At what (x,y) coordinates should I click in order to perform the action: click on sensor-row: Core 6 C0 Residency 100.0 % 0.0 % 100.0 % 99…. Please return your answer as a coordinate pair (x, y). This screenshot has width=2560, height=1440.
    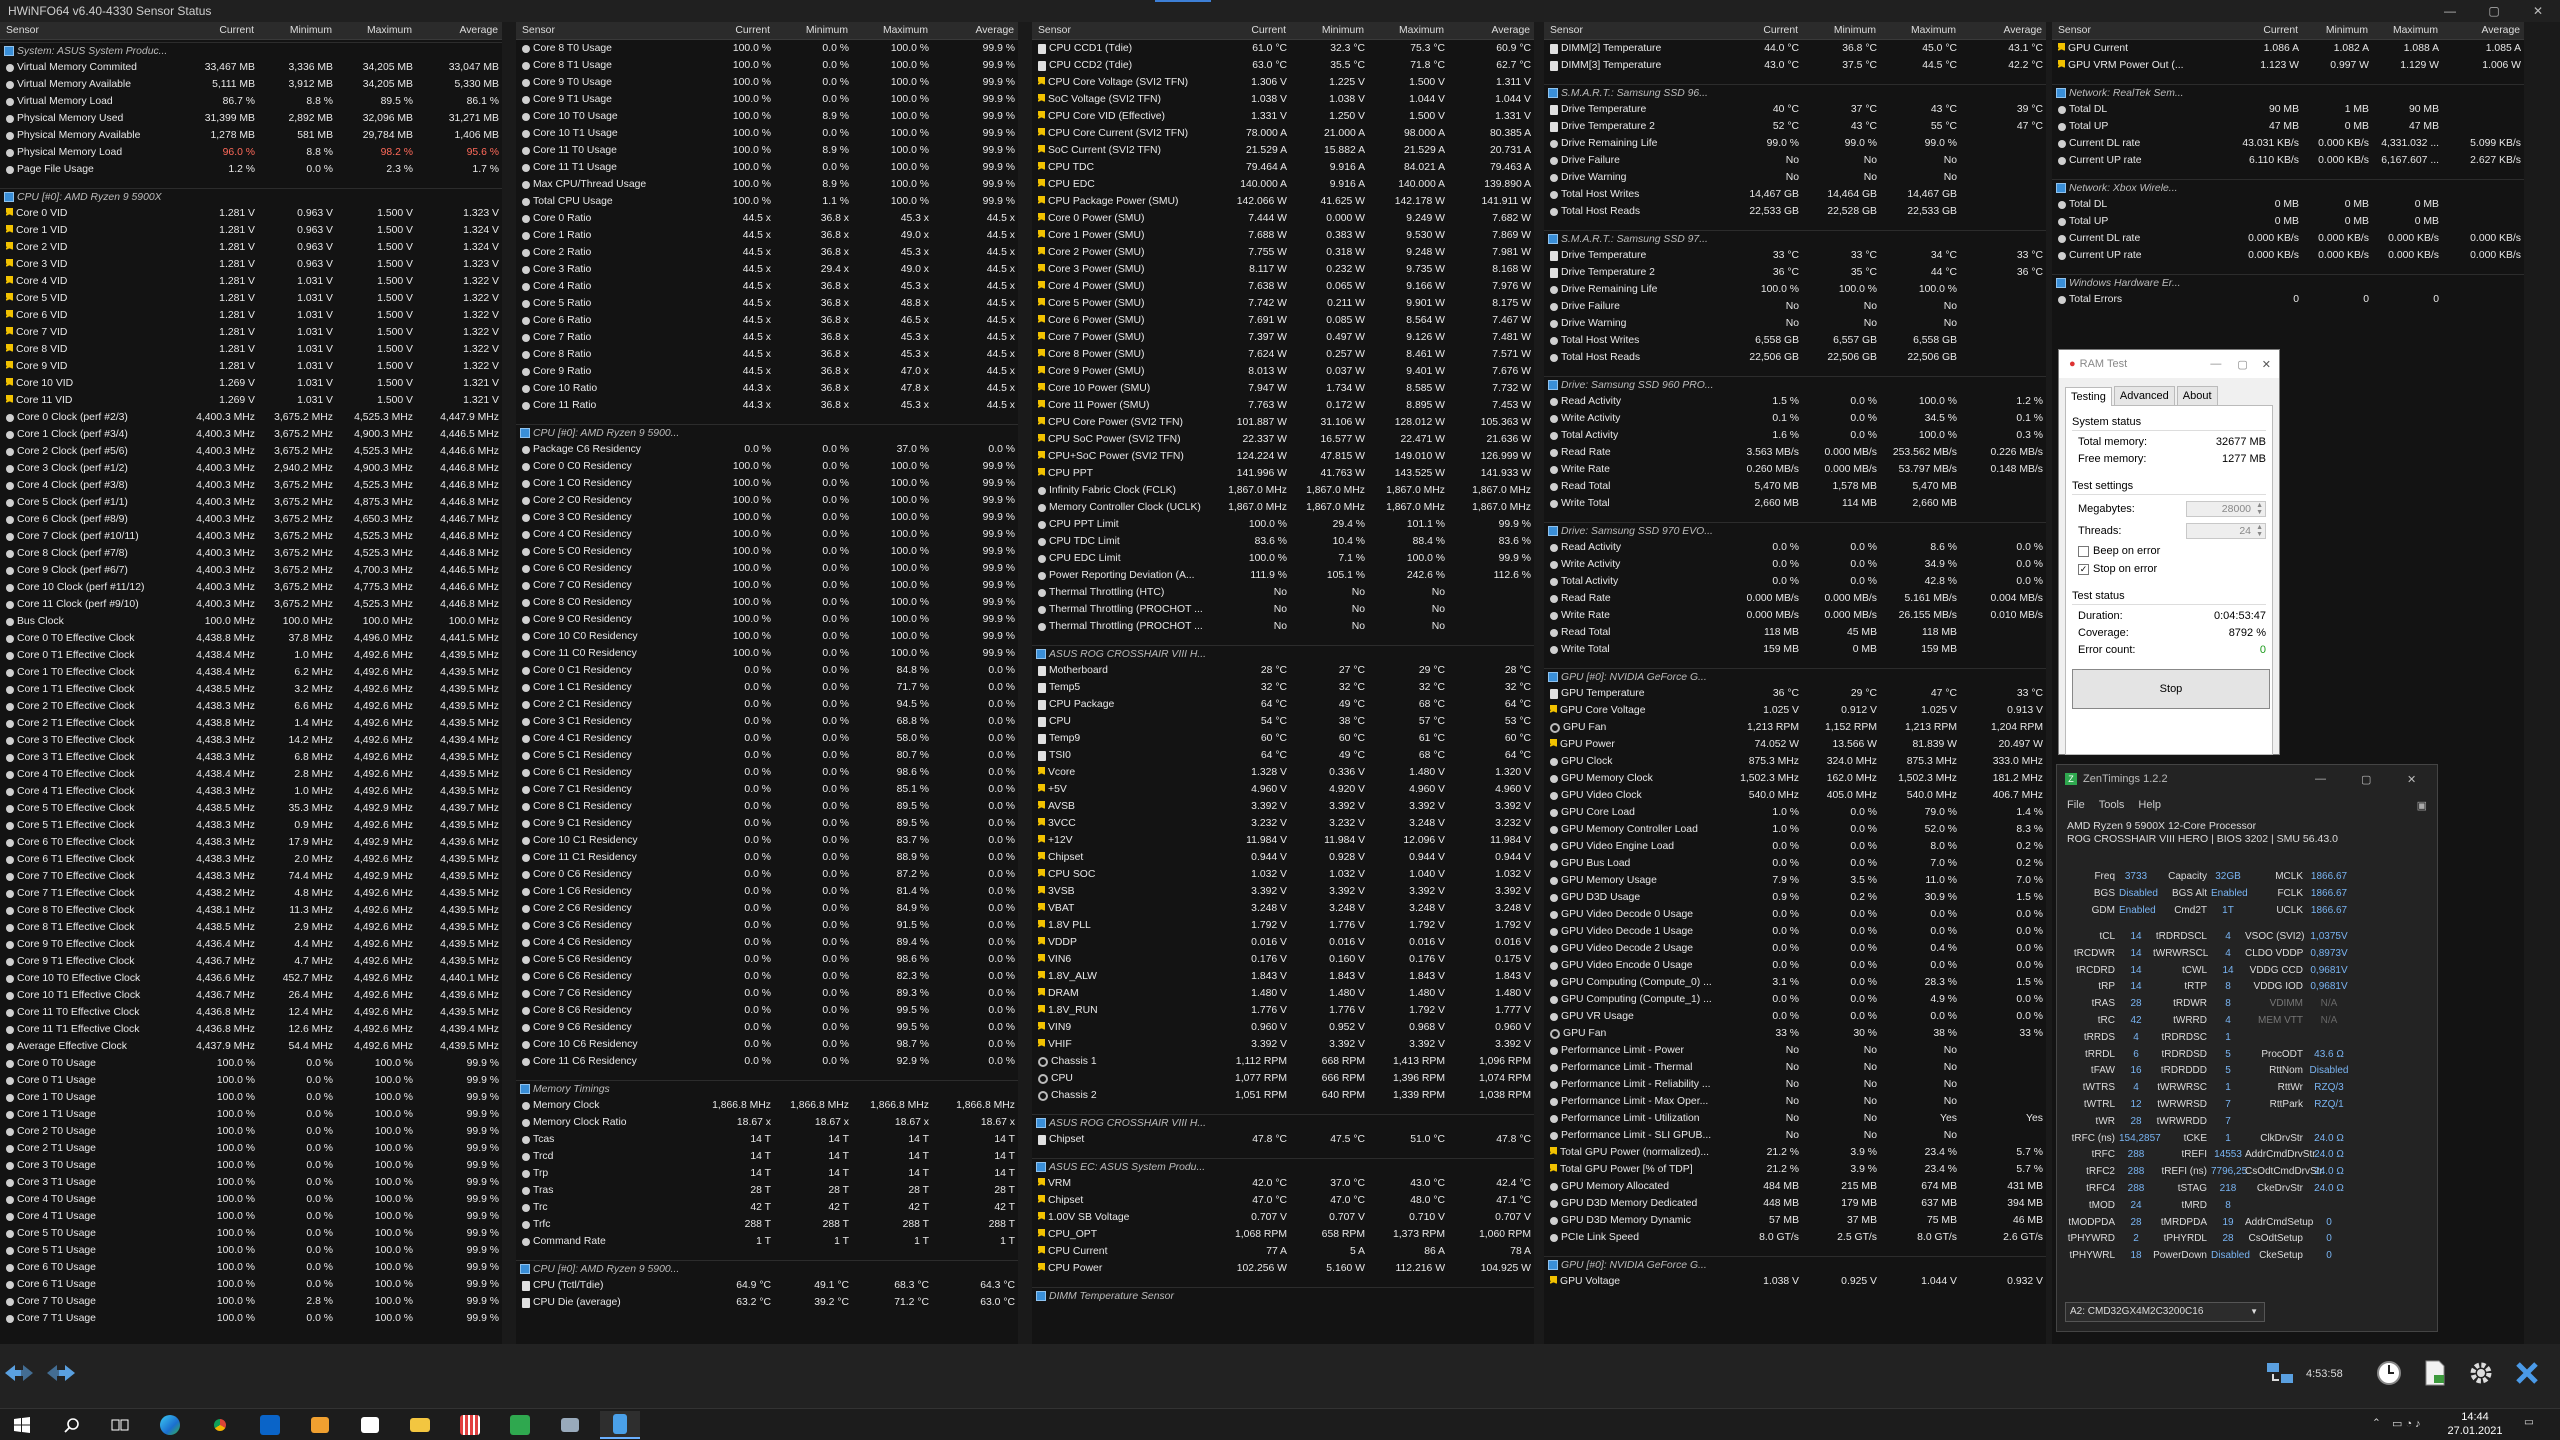
    Looking at the image, I should click on (767, 568).